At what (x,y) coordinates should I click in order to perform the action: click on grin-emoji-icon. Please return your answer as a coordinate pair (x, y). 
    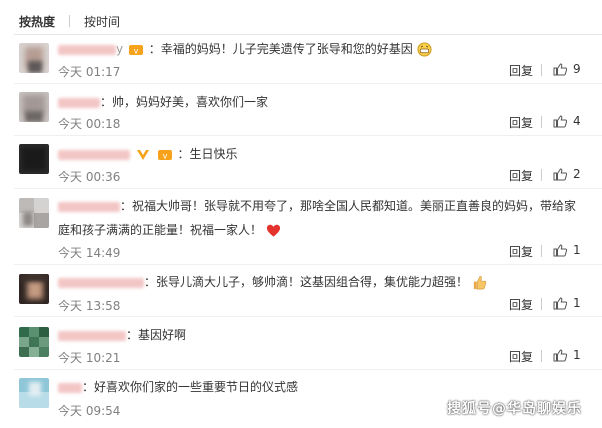
    Looking at the image, I should click on (424, 49).